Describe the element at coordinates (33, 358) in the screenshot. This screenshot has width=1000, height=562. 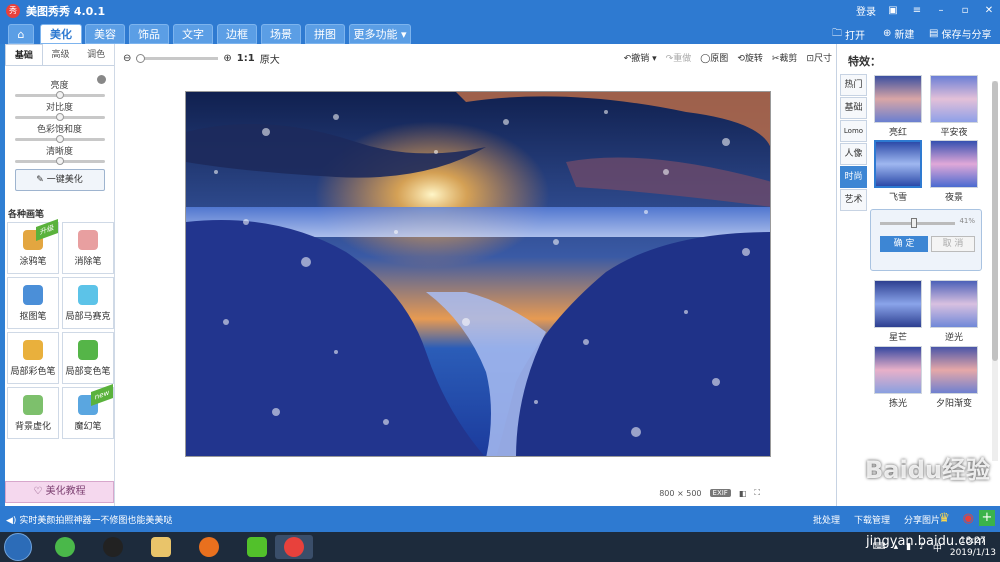
I see `brush-color: 局部彩色笔` at that location.